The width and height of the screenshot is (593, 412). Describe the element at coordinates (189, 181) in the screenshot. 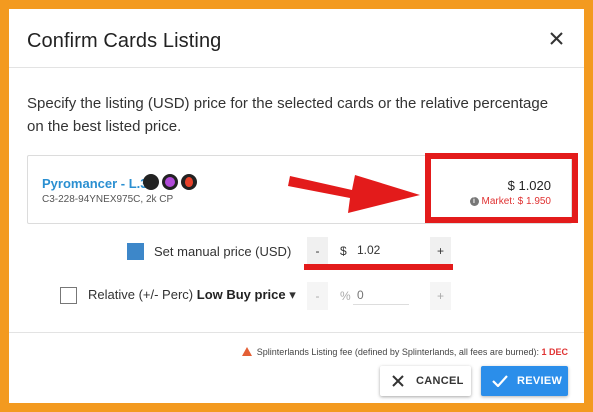

I see `fire-element-icon` at that location.